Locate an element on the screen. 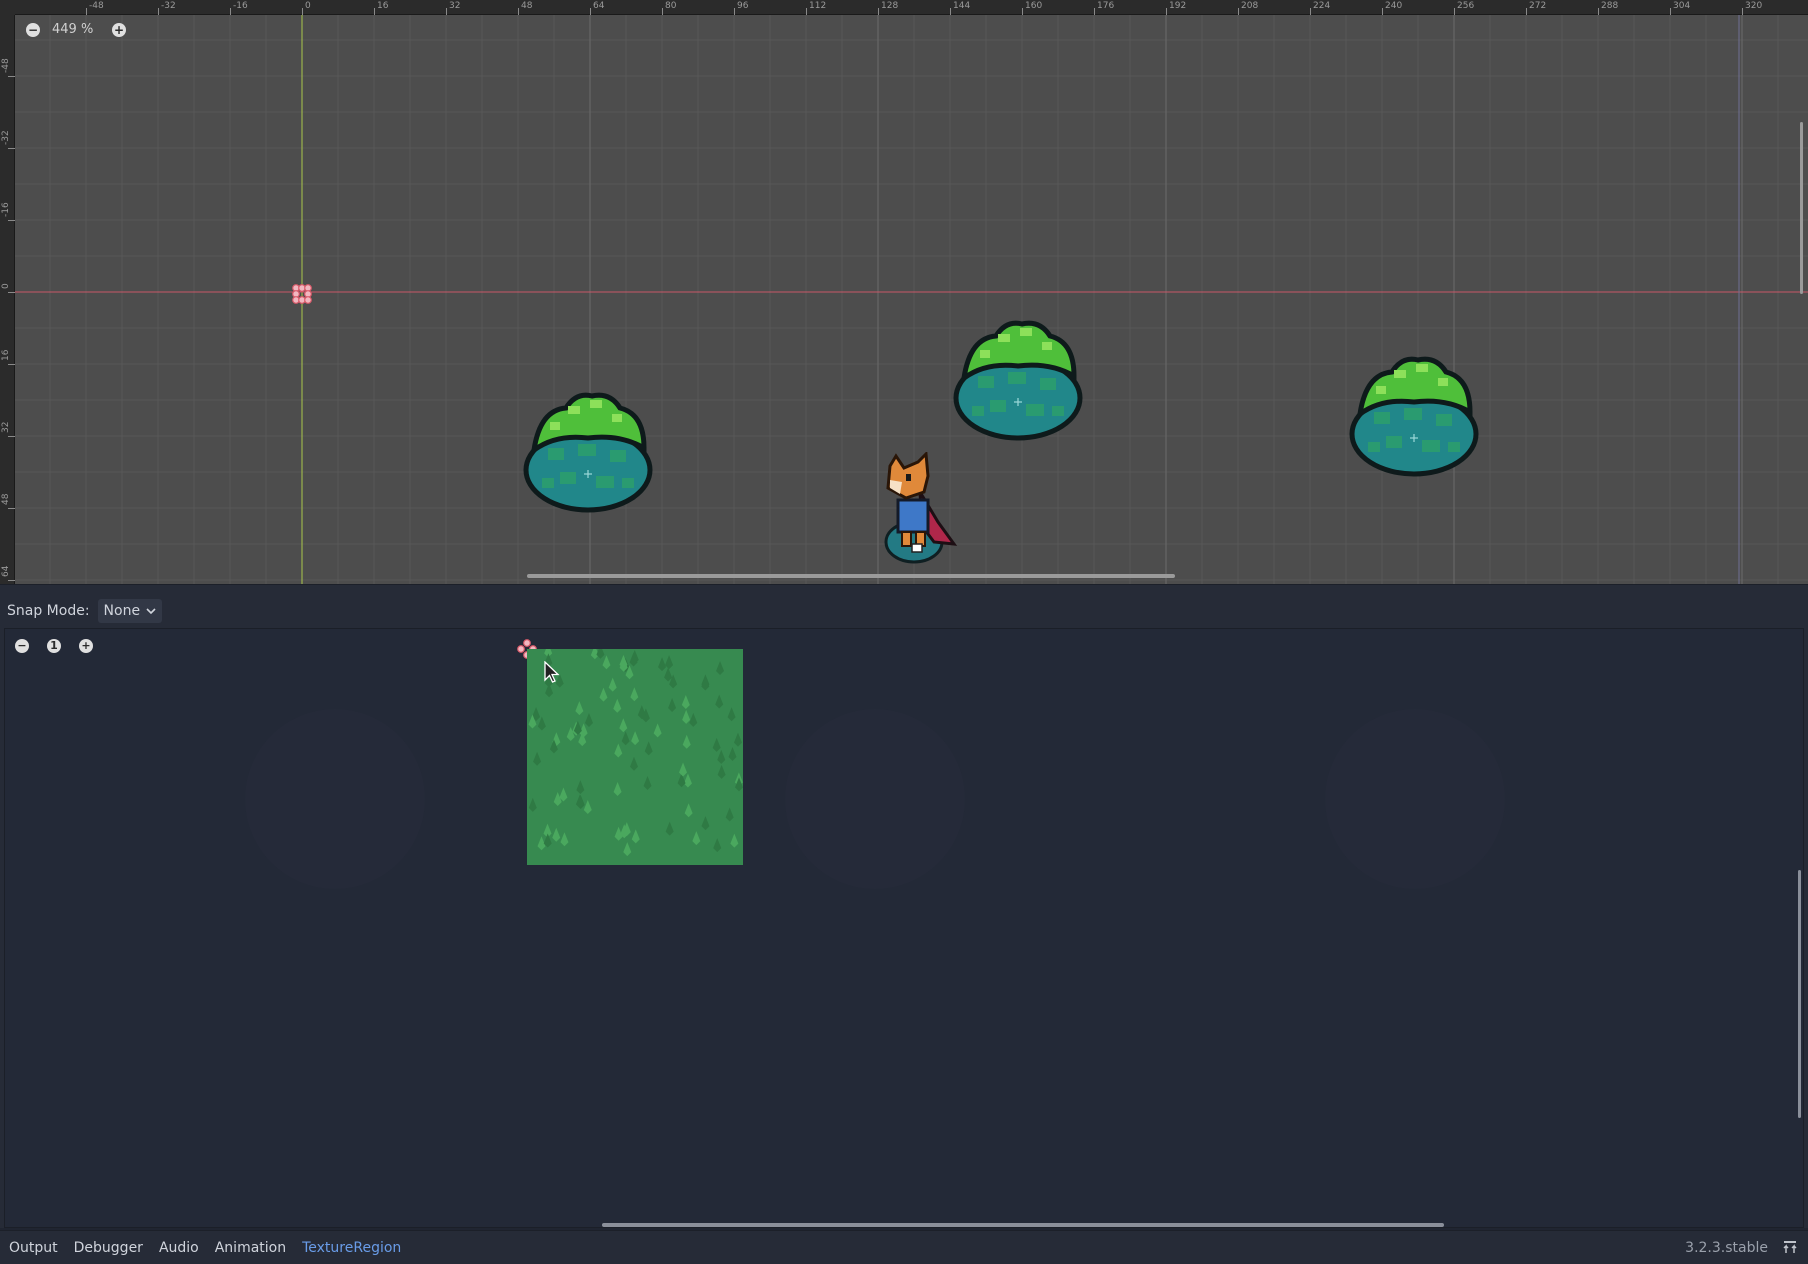  ruler-tick-label: -16 is located at coordinates (6, 209).